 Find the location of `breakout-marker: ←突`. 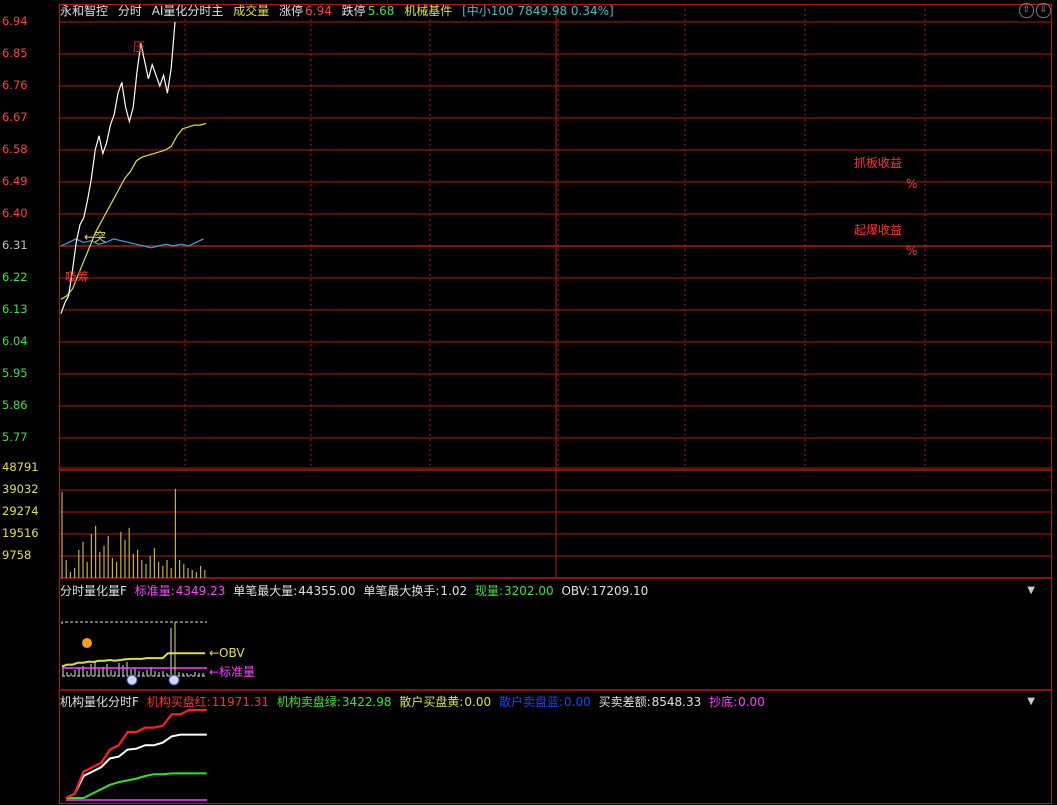

breakout-marker: ←突 is located at coordinates (95, 237).